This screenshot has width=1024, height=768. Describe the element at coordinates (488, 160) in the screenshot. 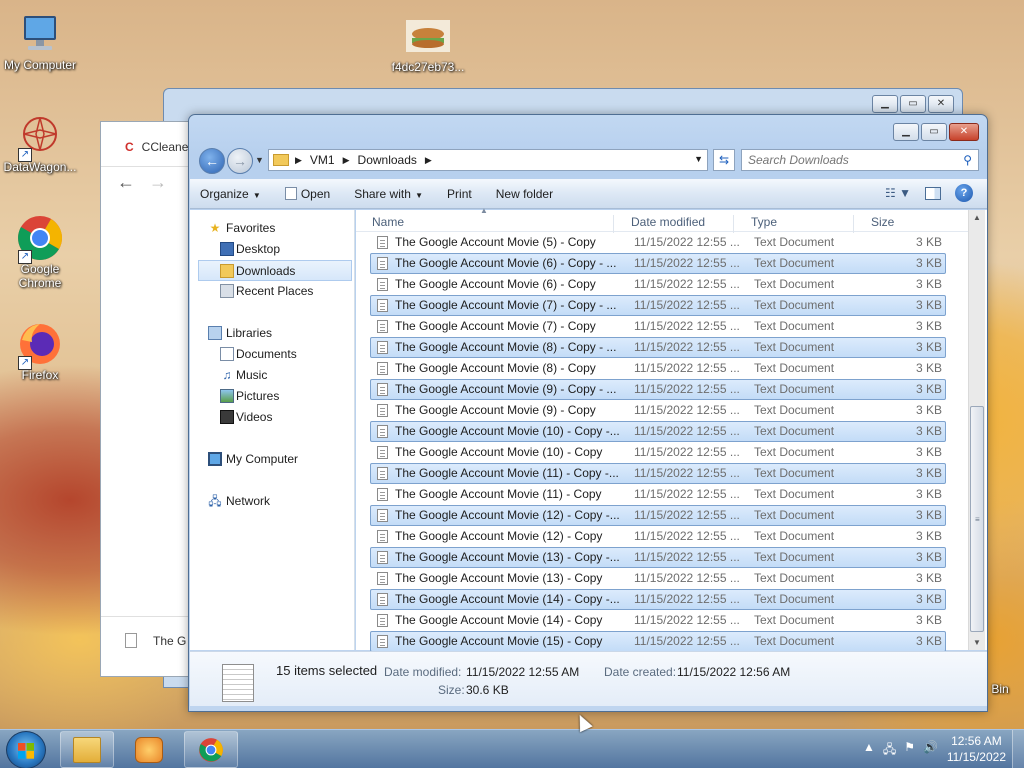

I see `address-bar: ▶ VM1 ▶ Downloads ▶ ▼` at that location.